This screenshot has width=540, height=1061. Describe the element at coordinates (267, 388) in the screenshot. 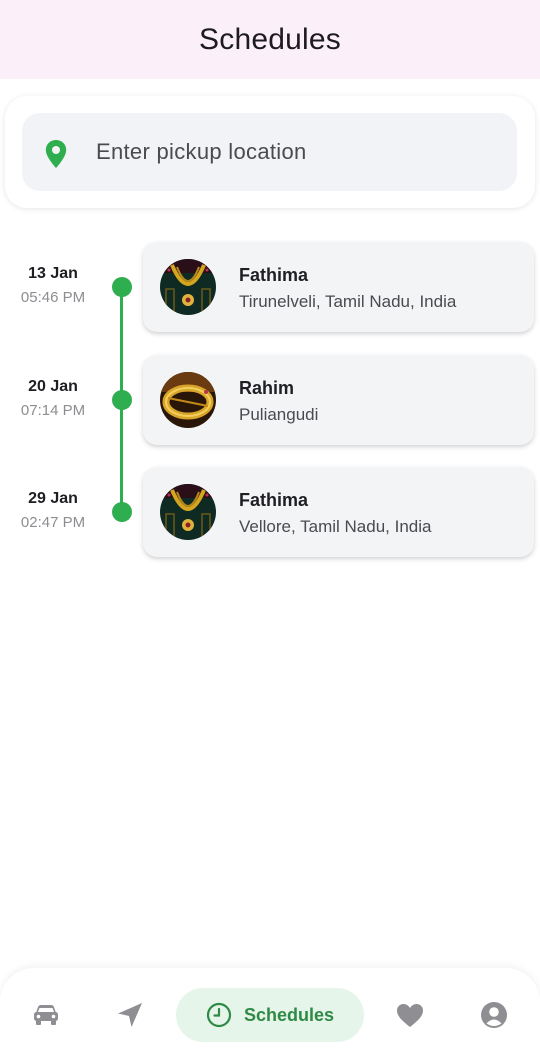

I see `customer-name: Rahim` at that location.